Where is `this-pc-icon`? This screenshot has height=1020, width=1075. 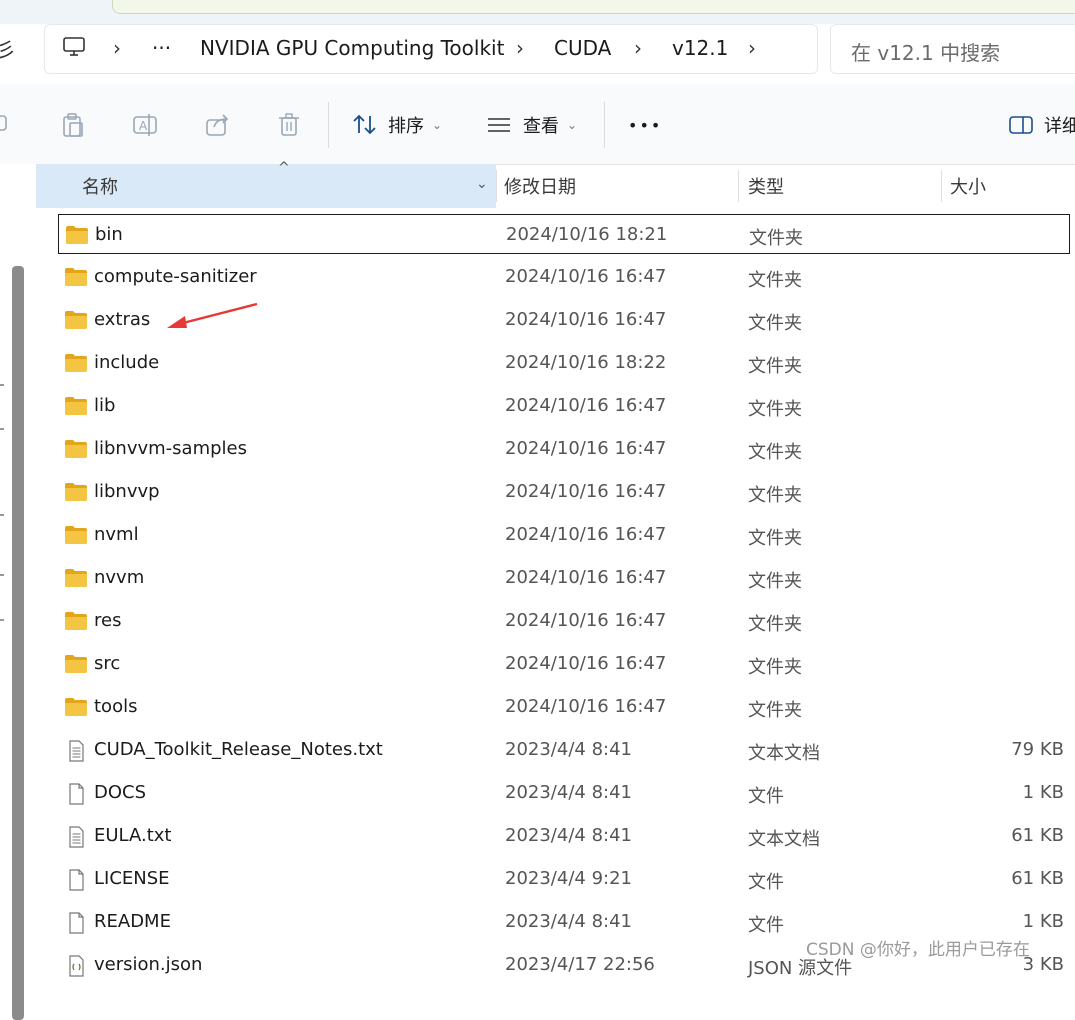 this-pc-icon is located at coordinates (75, 48).